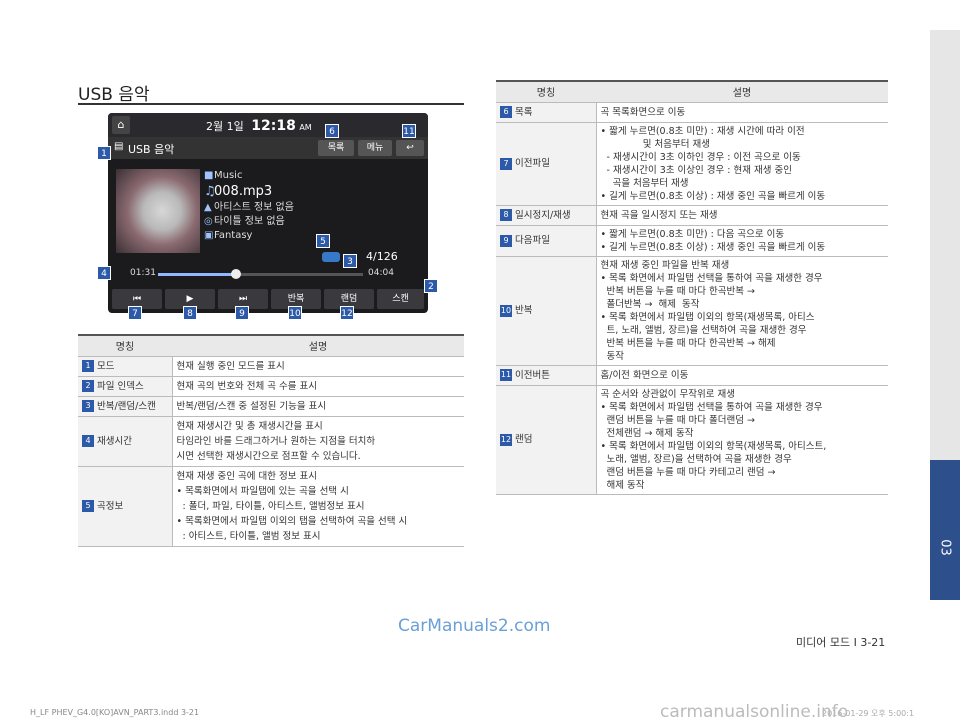  I want to click on album-row: ▣Fantasy, so click(259, 236).